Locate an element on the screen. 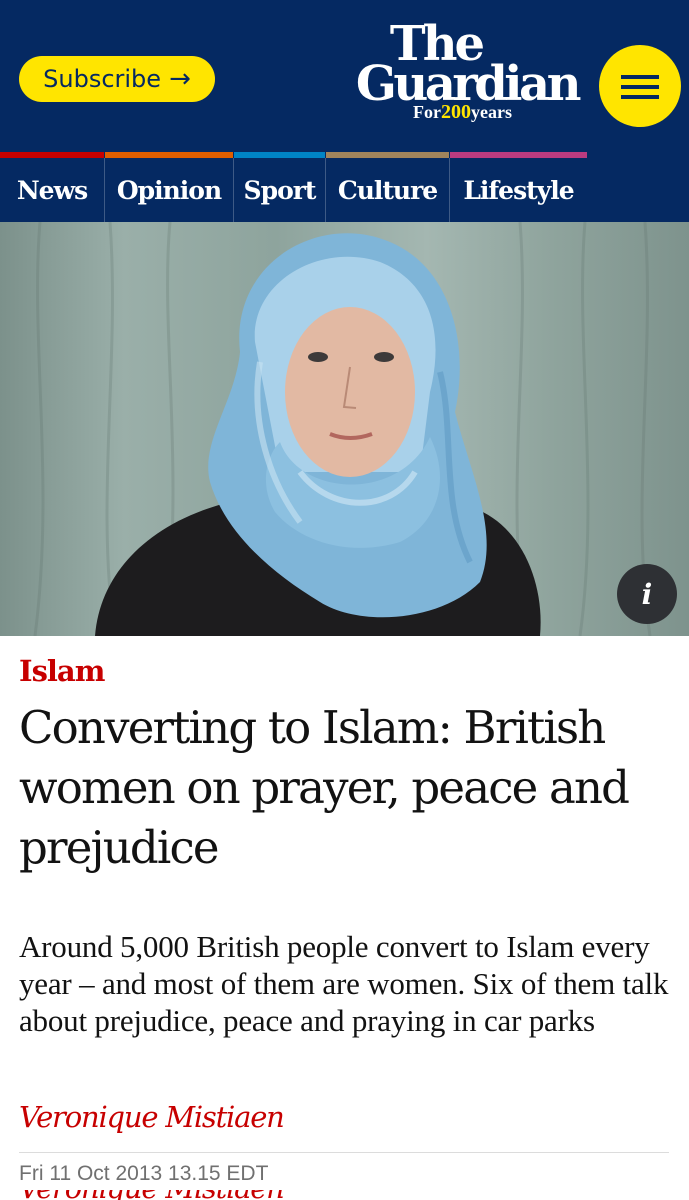  nav-item-opinion: Opinion is located at coordinates (169, 190).